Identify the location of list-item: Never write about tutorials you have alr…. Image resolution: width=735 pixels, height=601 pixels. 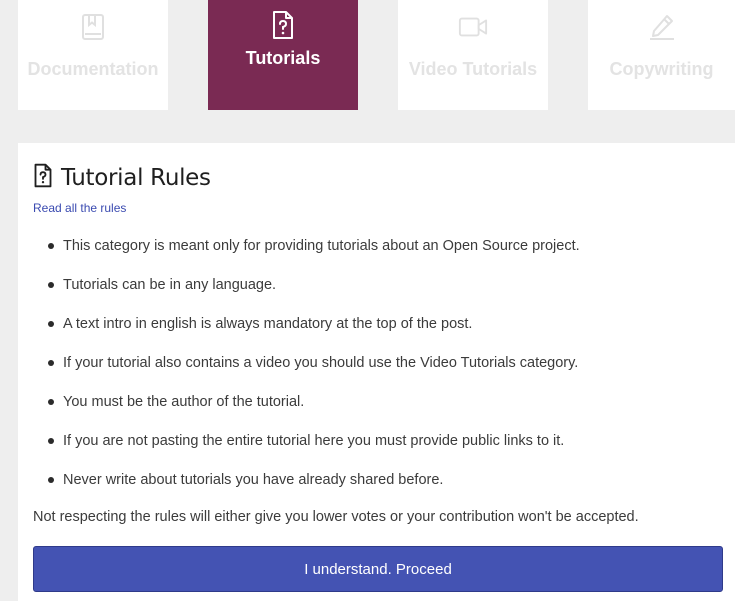
(299, 480).